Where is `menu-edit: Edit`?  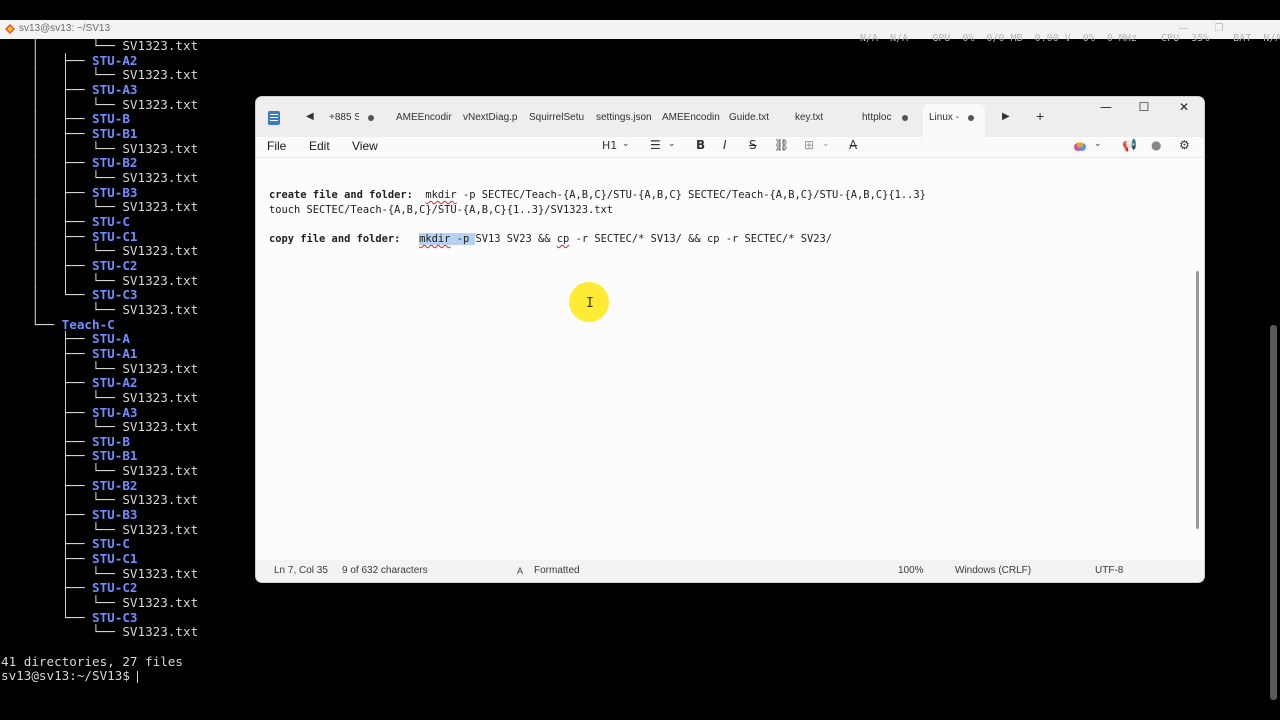 menu-edit: Edit is located at coordinates (319, 146).